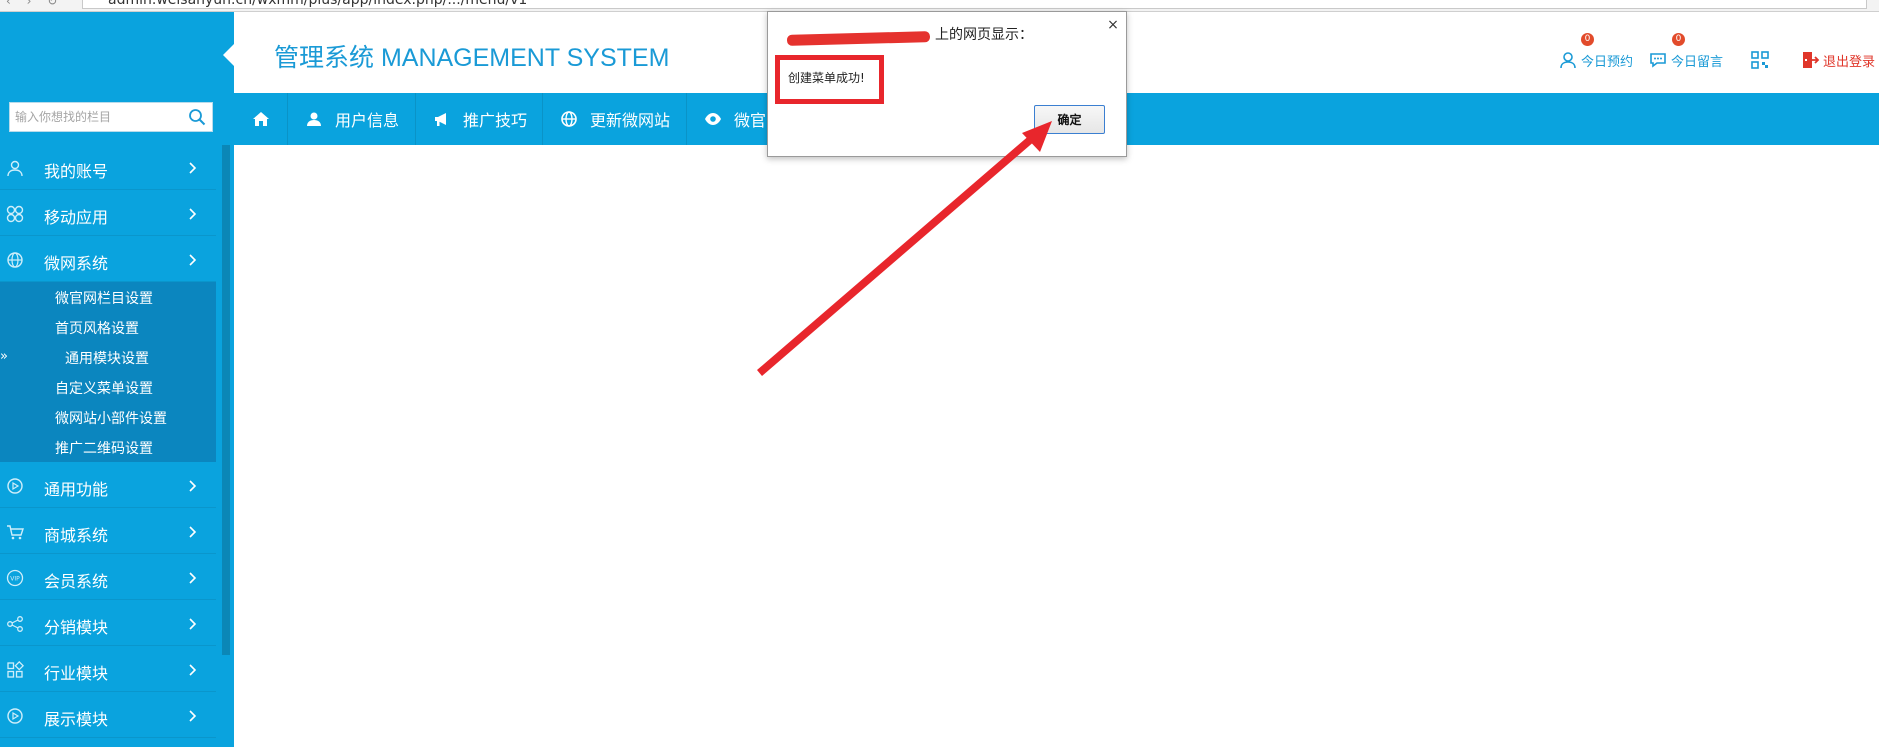  Describe the element at coordinates (713, 119) in the screenshot. I see `eye-icon` at that location.